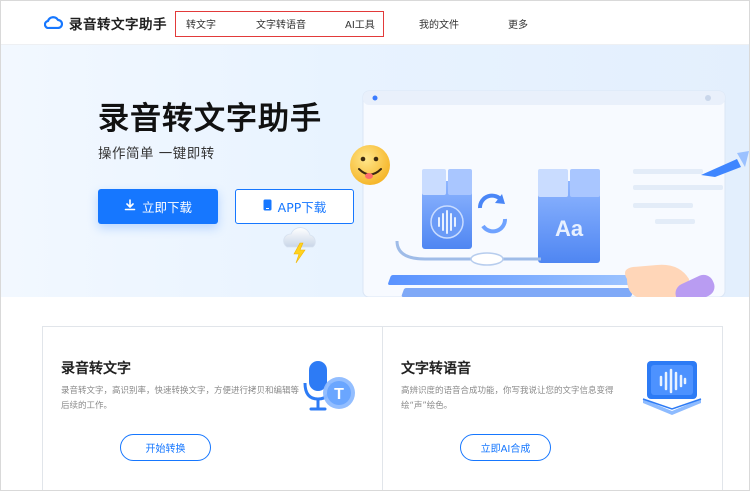 The width and height of the screenshot is (750, 491). I want to click on microphone-text-icon: T, so click(333, 387).